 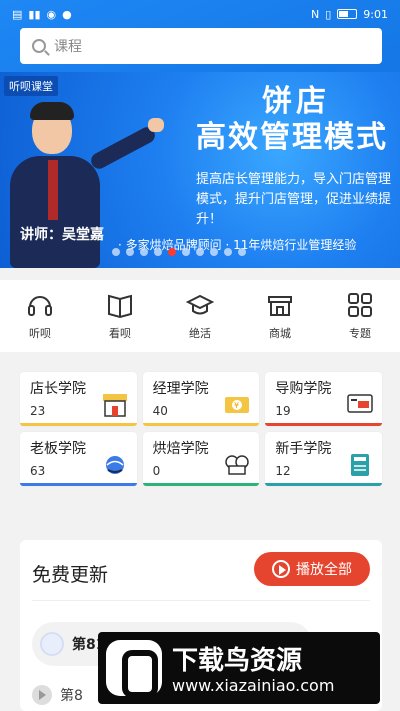 I want to click on sim-icon: ▤, so click(x=17, y=14).